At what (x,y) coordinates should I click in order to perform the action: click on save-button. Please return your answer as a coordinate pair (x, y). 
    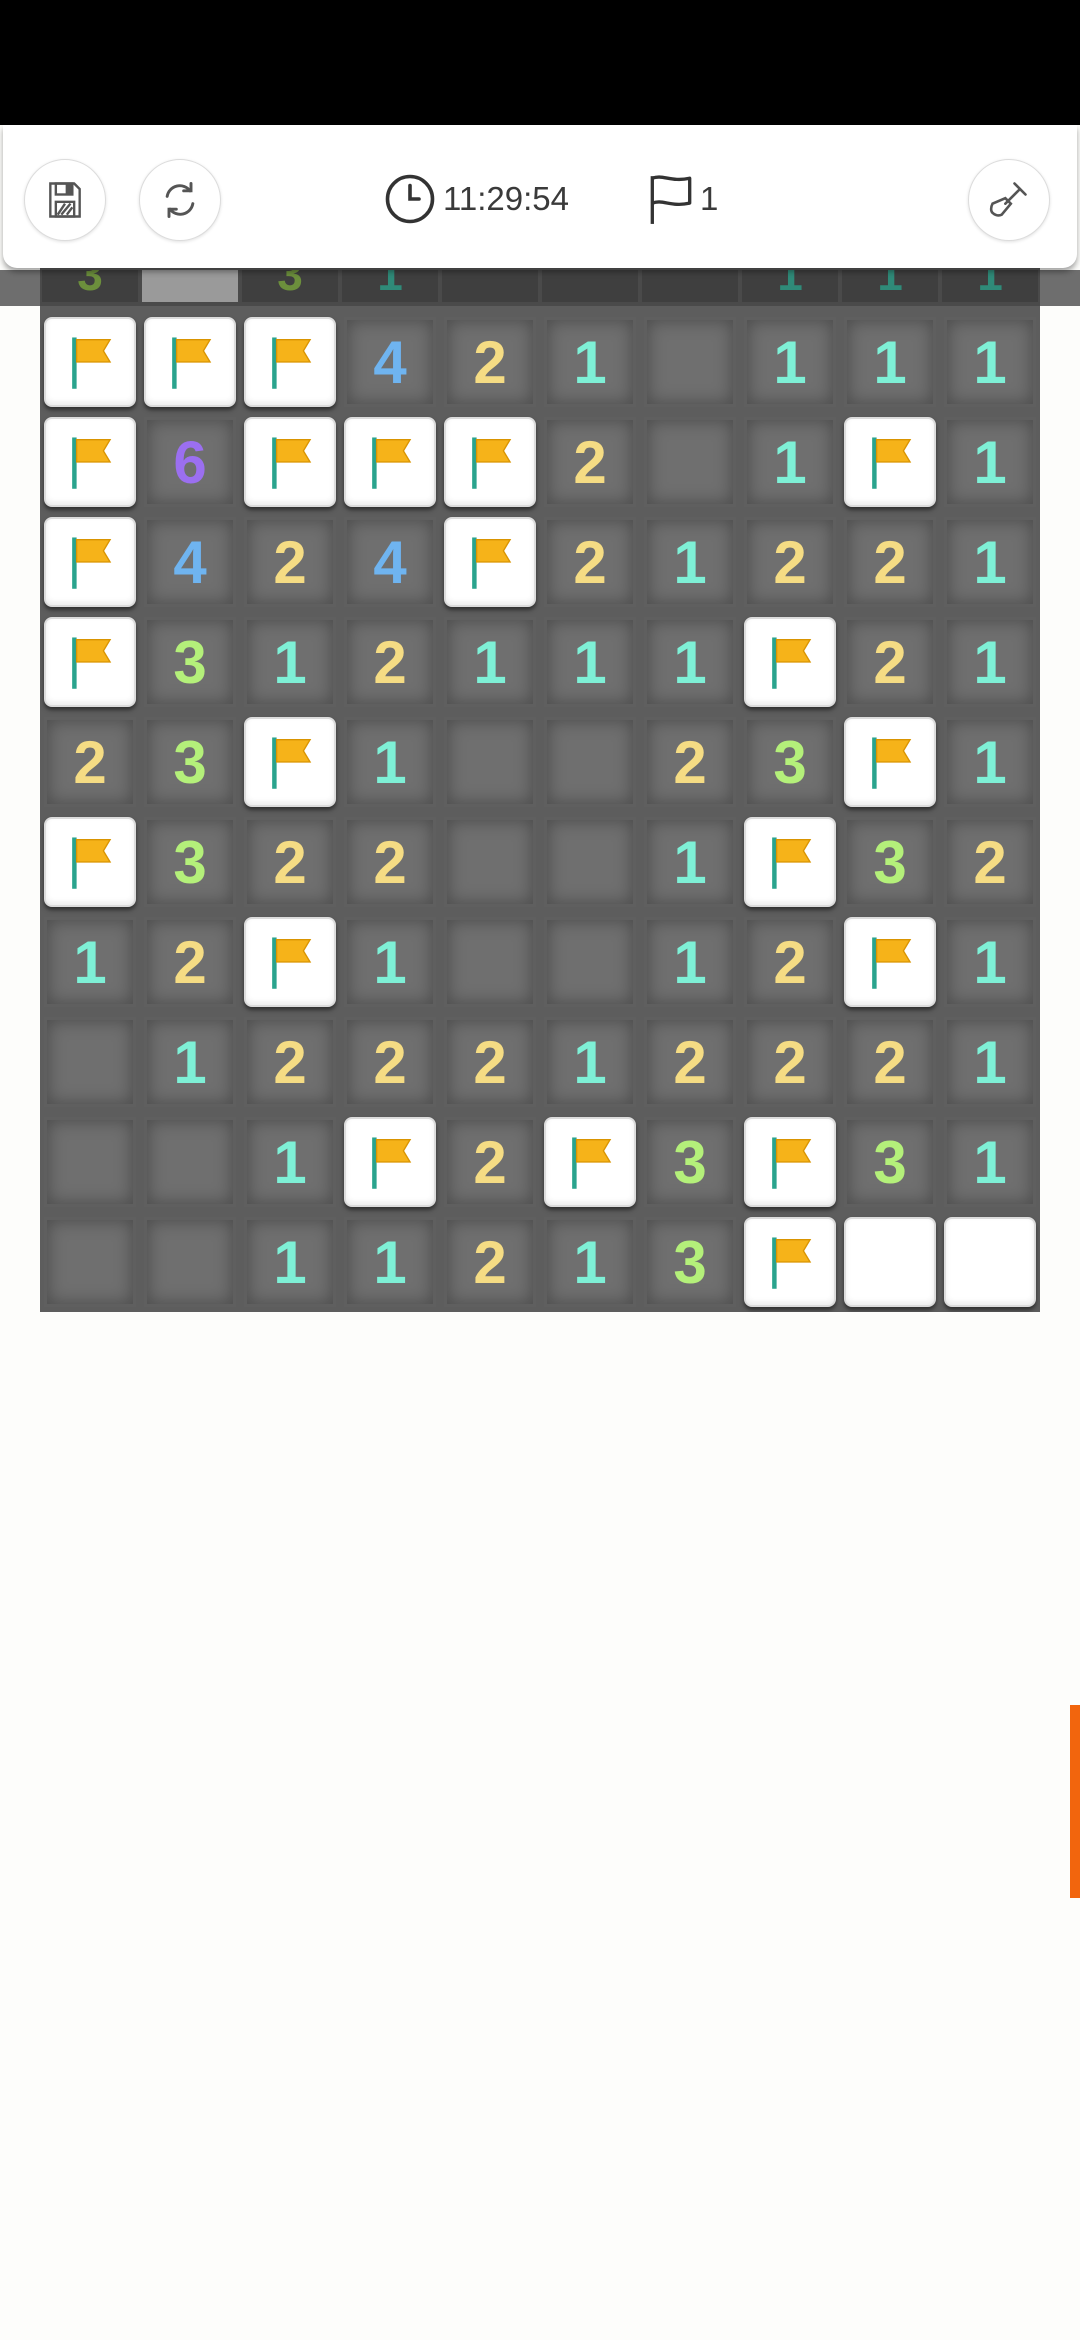
    Looking at the image, I should click on (65, 200).